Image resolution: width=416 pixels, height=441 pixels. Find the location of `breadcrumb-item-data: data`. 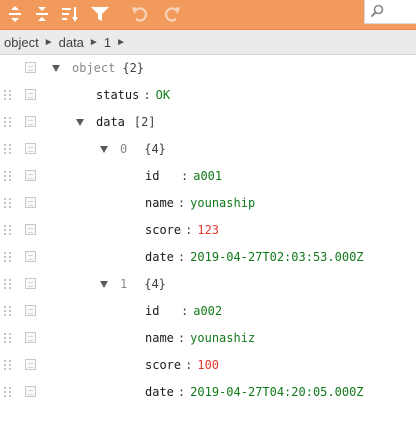

breadcrumb-item-data: data is located at coordinates (71, 42).